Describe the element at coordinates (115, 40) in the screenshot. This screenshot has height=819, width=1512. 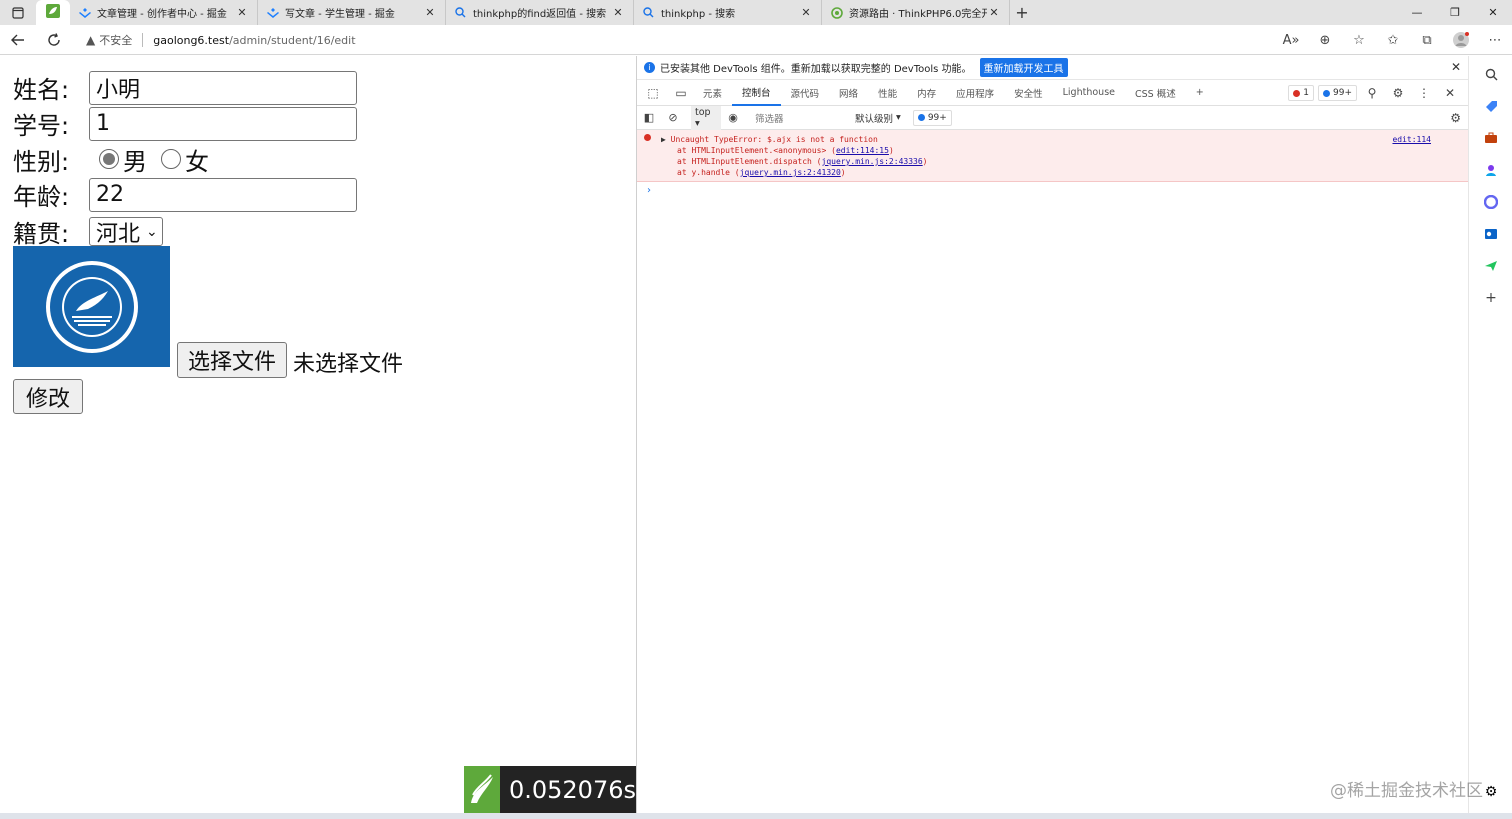
I see `security-label: 不安全` at that location.